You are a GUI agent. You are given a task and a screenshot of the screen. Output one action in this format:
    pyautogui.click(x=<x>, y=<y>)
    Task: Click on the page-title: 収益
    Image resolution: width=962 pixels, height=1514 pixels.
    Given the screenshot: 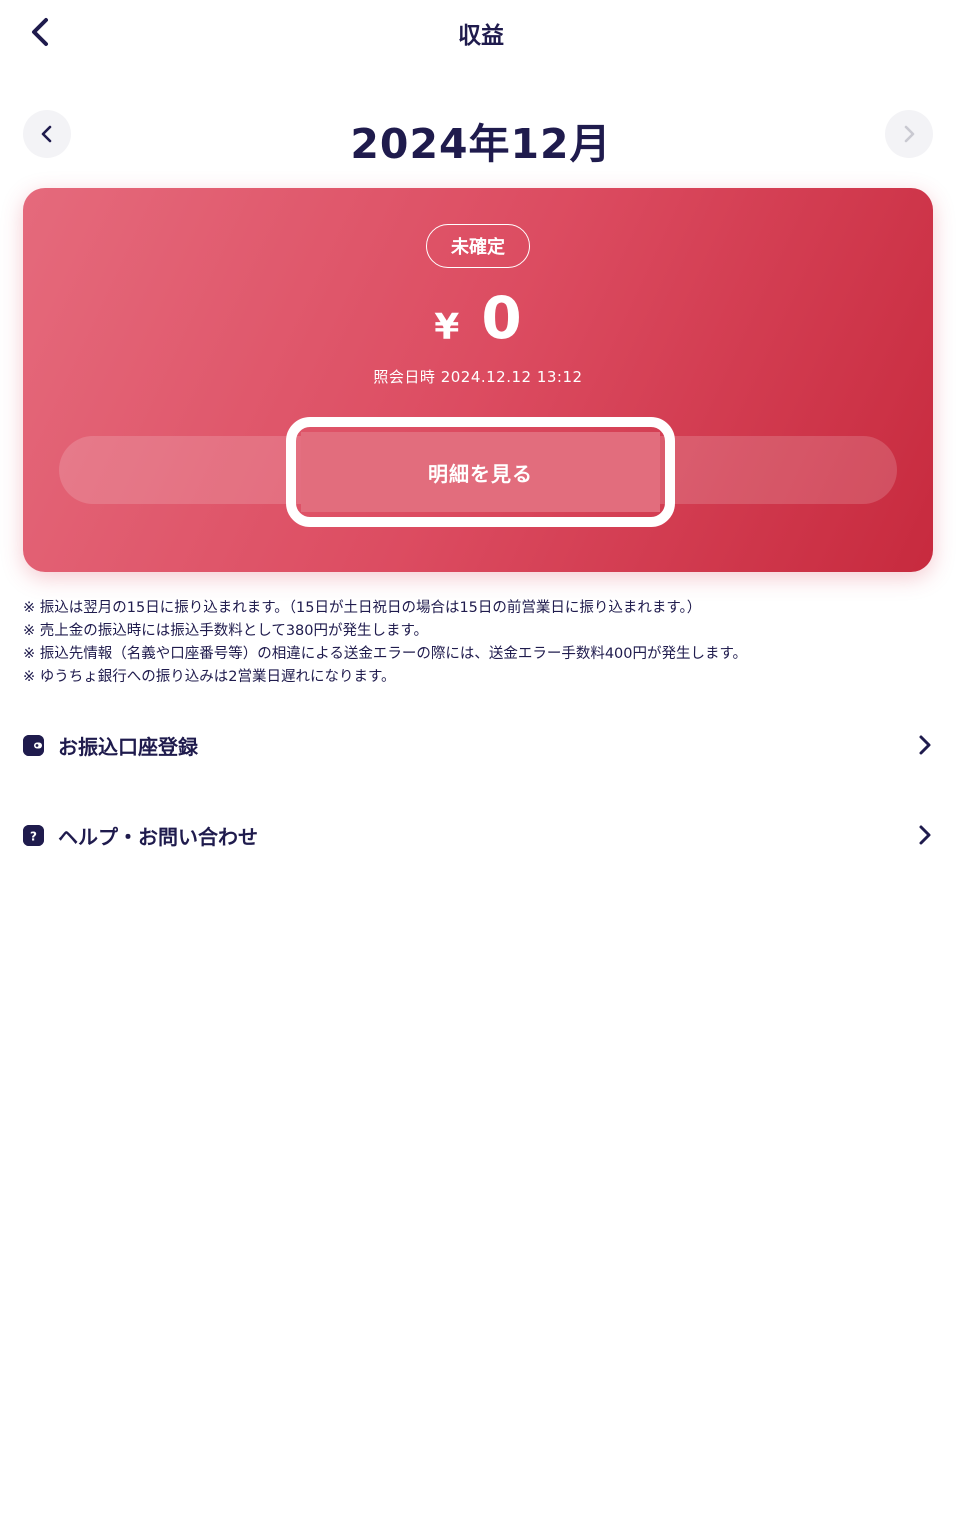 What is the action you would take?
    pyautogui.click(x=481, y=36)
    